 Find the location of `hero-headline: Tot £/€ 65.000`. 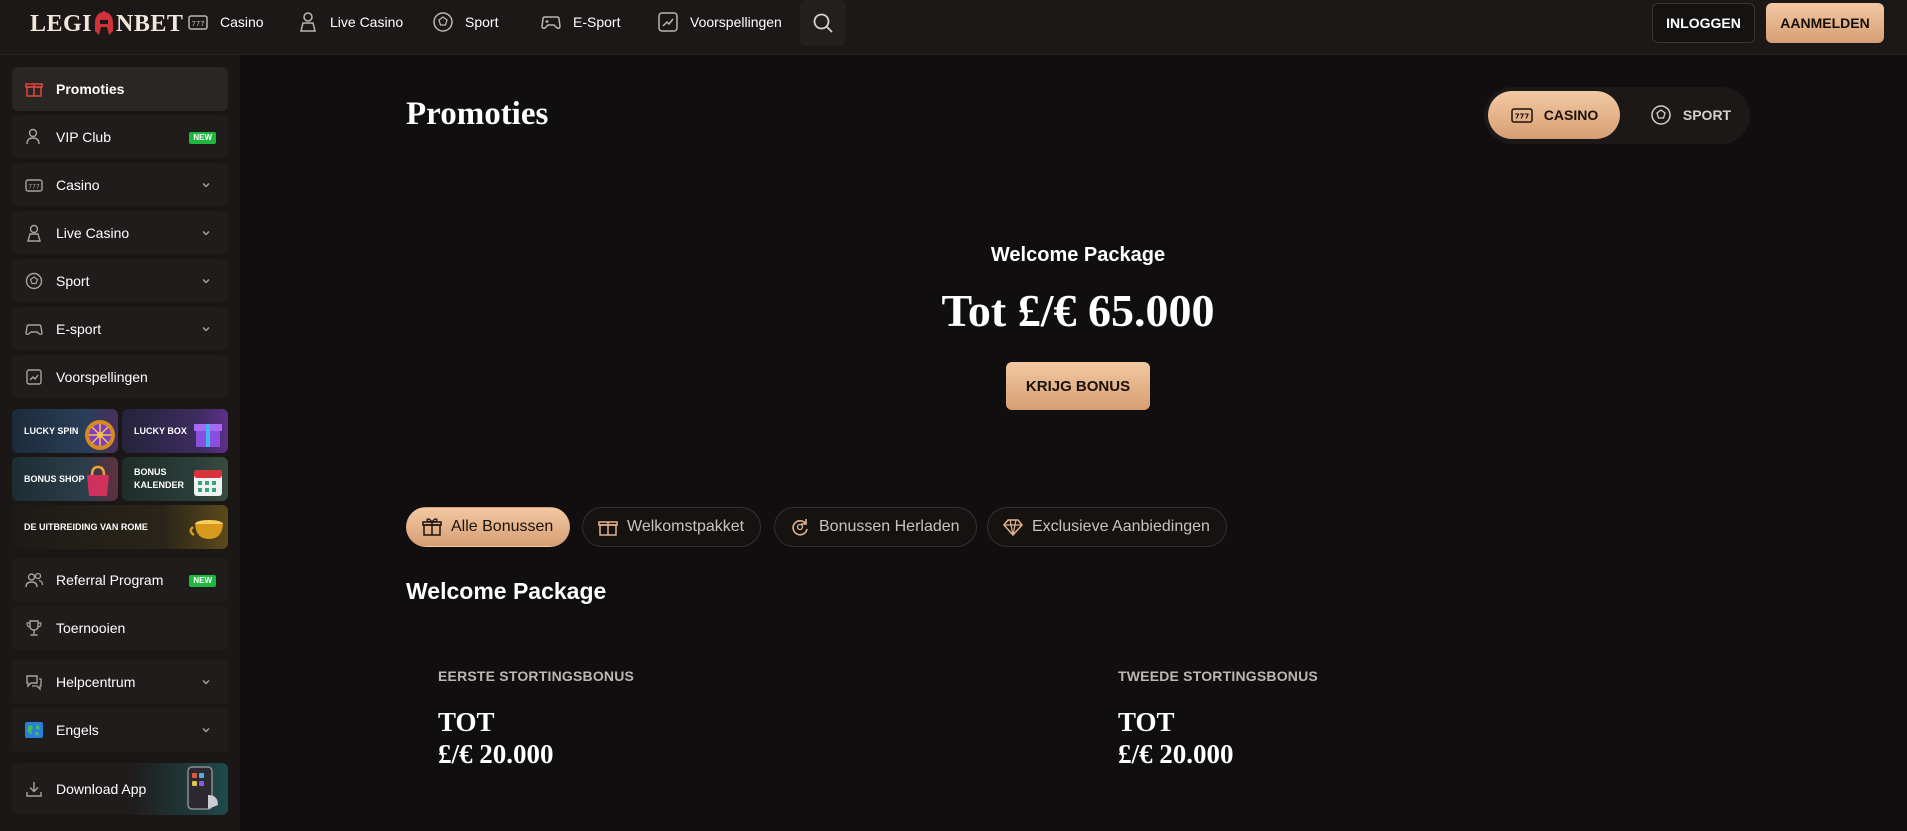

hero-headline: Tot £/€ 65.000 is located at coordinates (1078, 310).